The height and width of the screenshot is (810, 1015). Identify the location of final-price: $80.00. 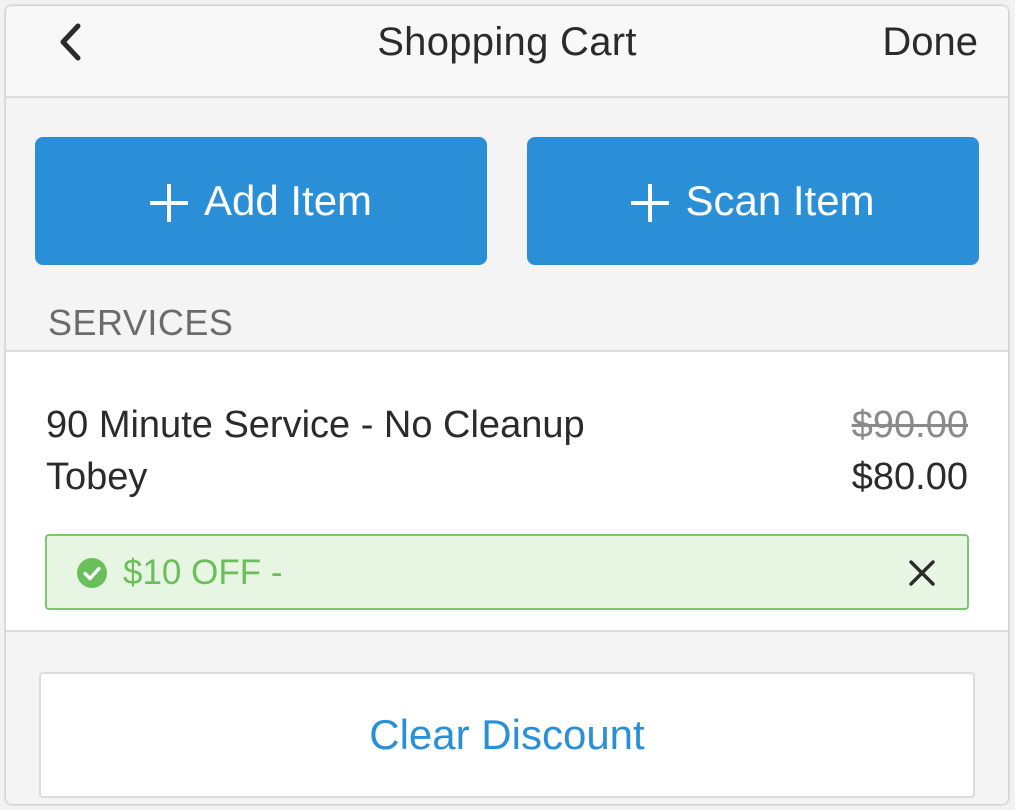
(909, 477).